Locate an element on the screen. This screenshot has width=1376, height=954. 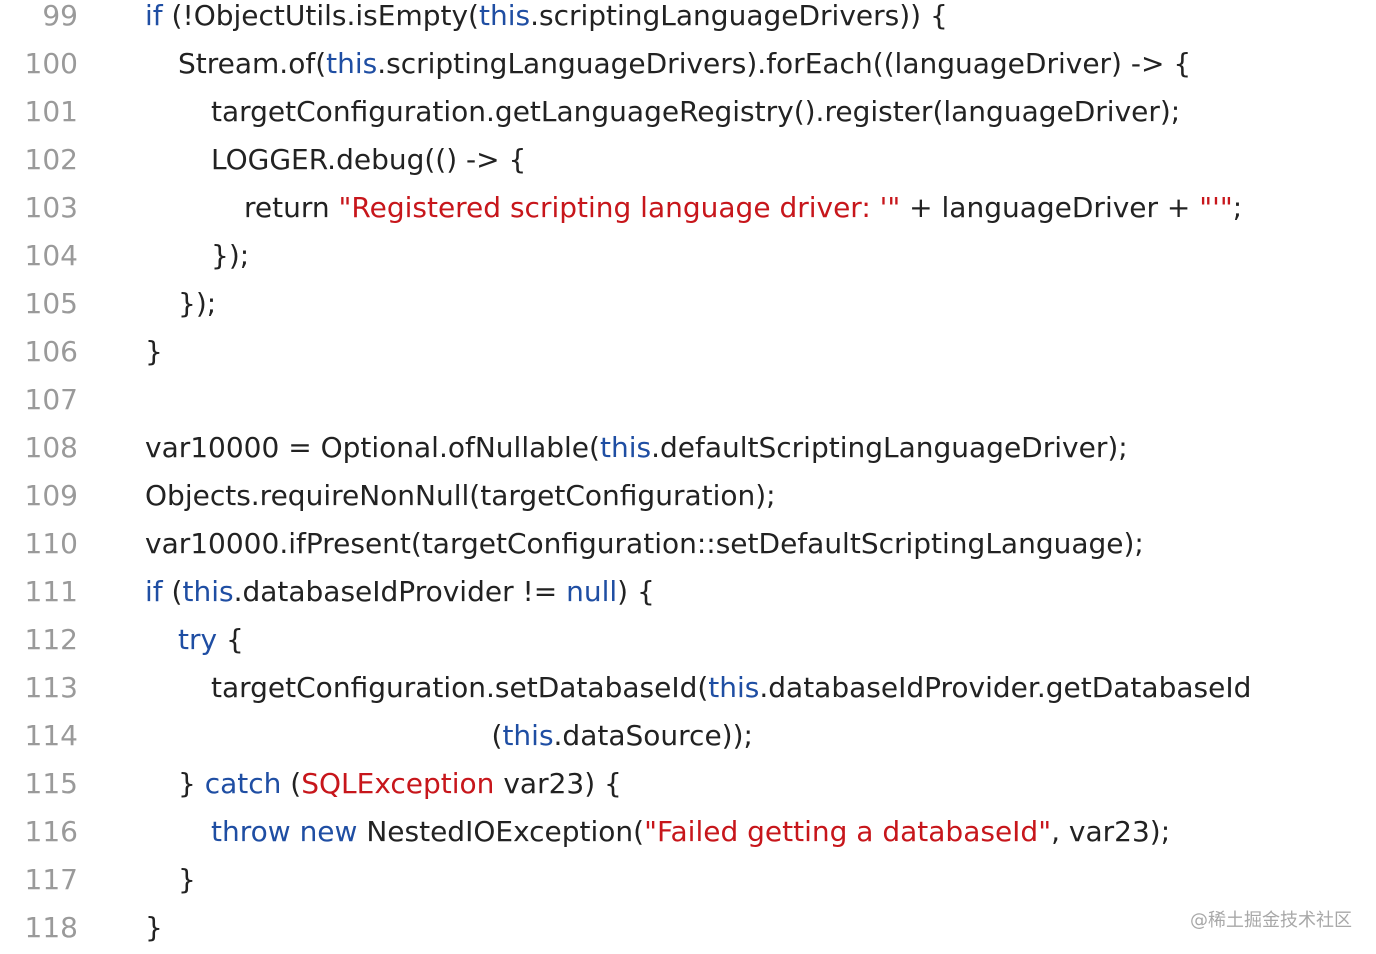
code-token: , var23); is located at coordinates (1111, 831).